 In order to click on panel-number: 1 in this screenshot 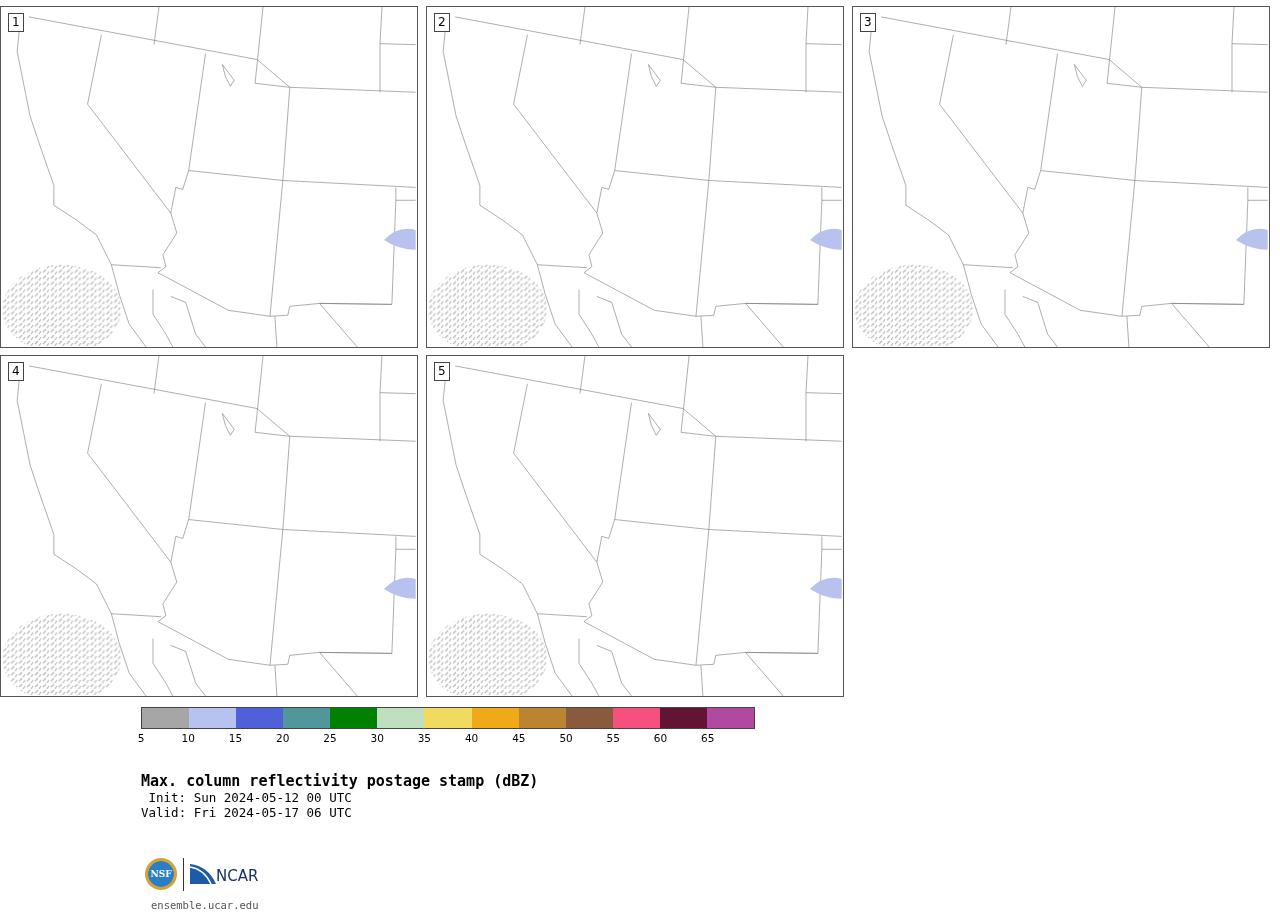, I will do `click(16, 22)`.